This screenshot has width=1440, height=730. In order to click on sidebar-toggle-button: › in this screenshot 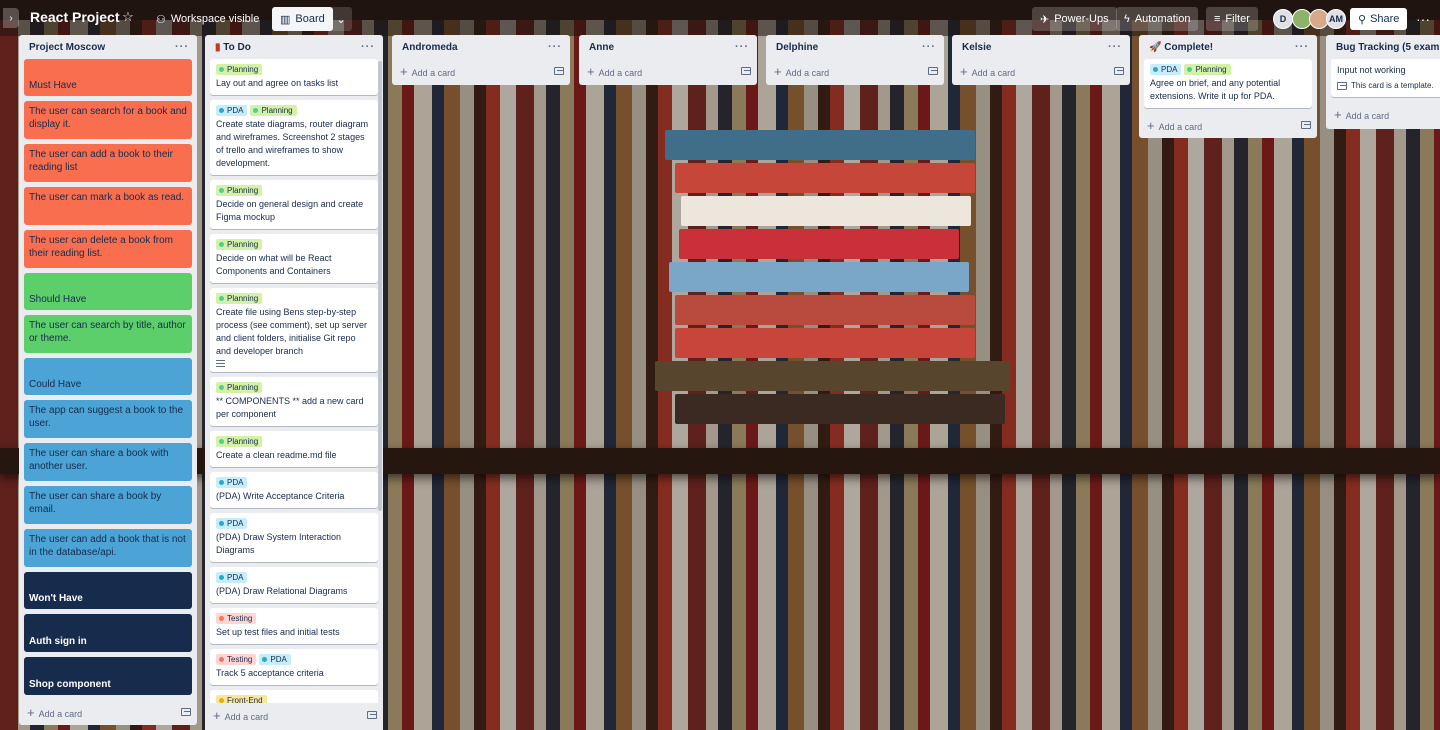, I will do `click(11, 18)`.